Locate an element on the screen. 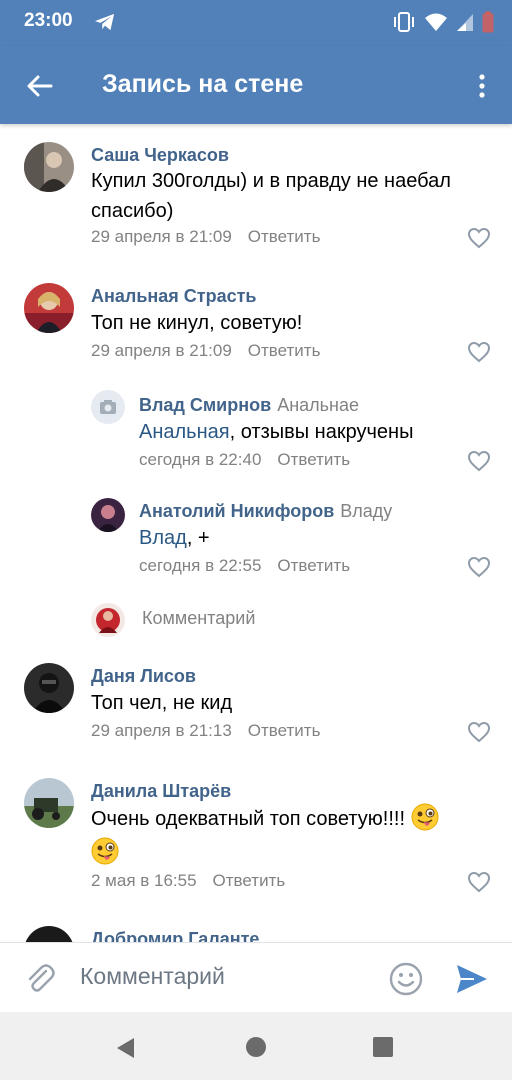  comment-date: сегодня в 22:55 is located at coordinates (200, 565).